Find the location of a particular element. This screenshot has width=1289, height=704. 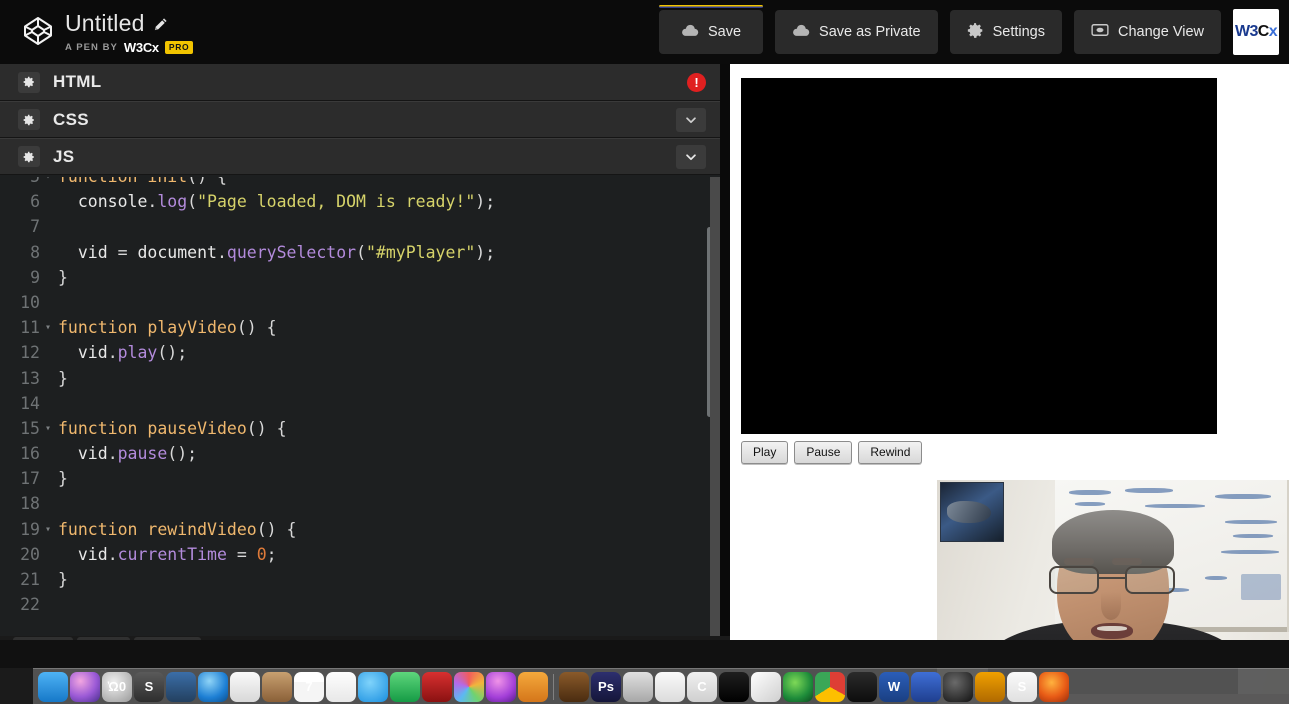

dock-icon-facetime is located at coordinates (405, 686).